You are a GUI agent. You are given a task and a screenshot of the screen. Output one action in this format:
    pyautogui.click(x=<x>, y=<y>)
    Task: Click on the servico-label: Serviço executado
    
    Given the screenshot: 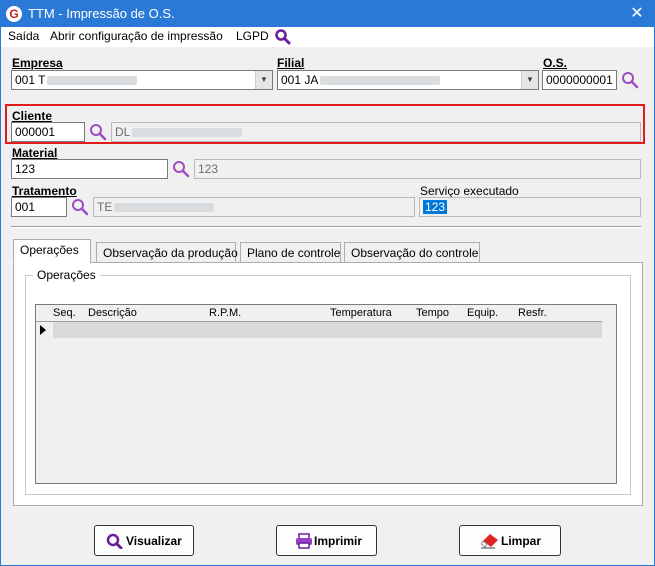 What is the action you would take?
    pyautogui.click(x=469, y=191)
    